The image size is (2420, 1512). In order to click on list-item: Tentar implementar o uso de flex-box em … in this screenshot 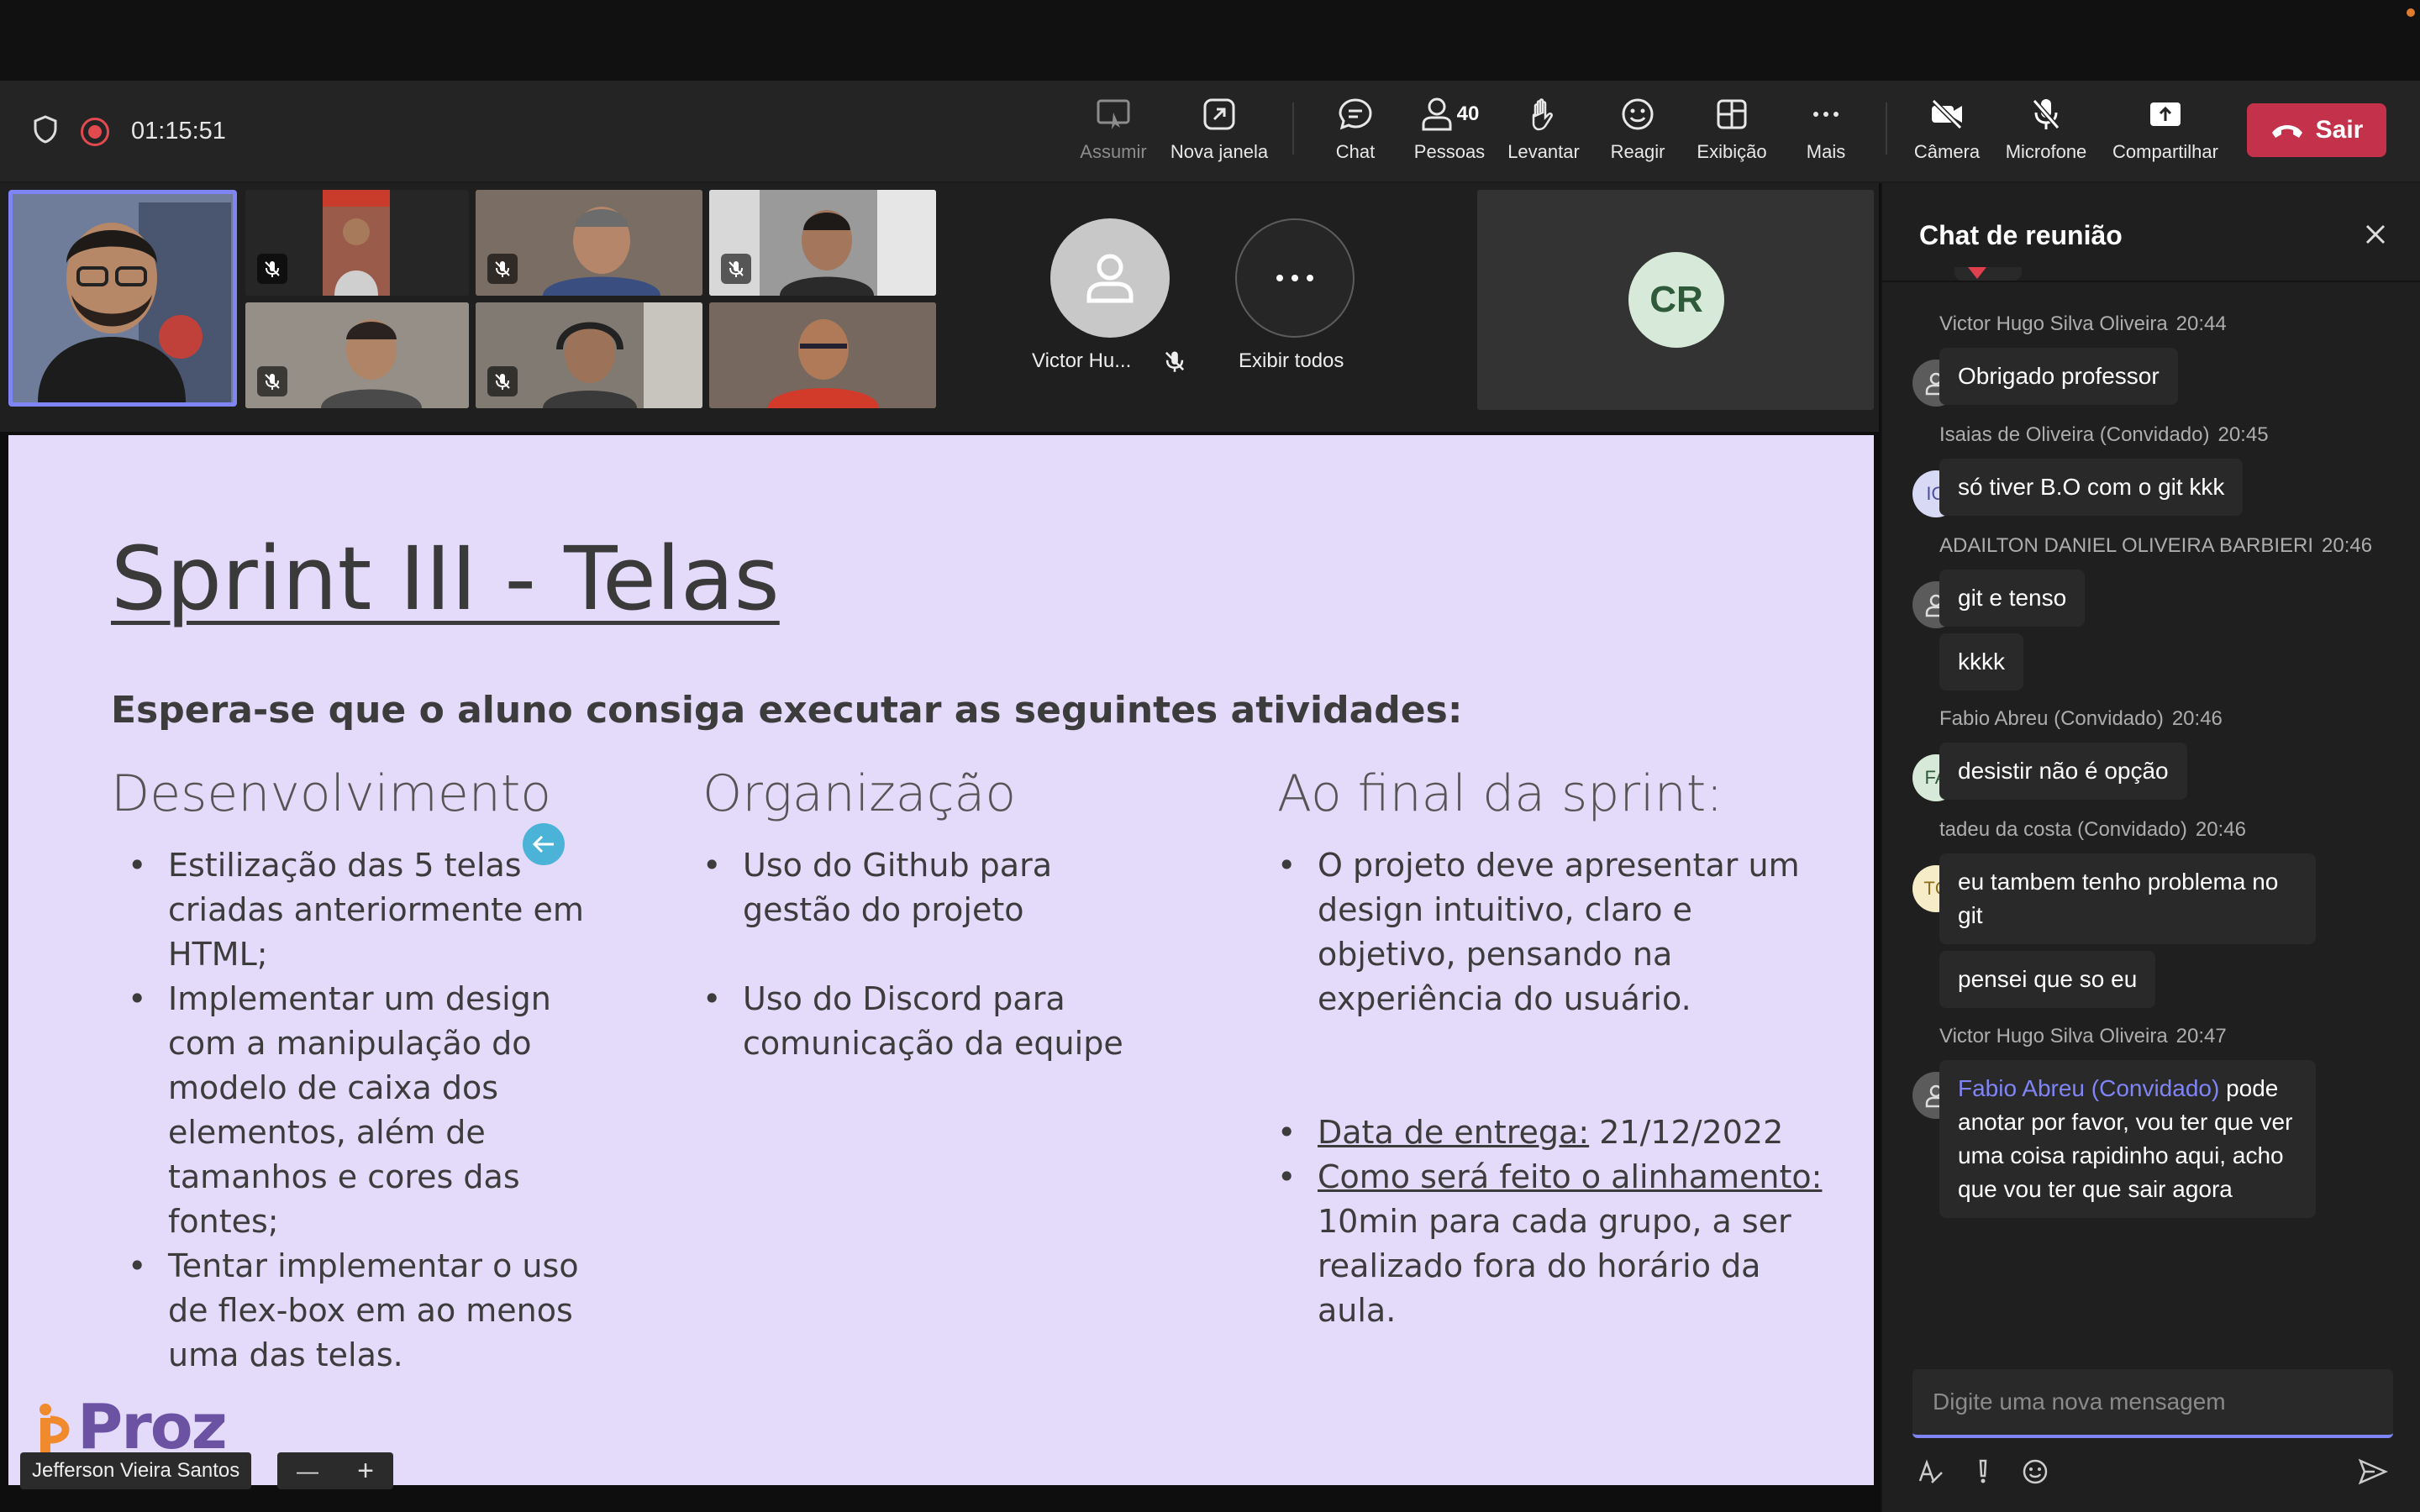, I will do `click(370, 1311)`.